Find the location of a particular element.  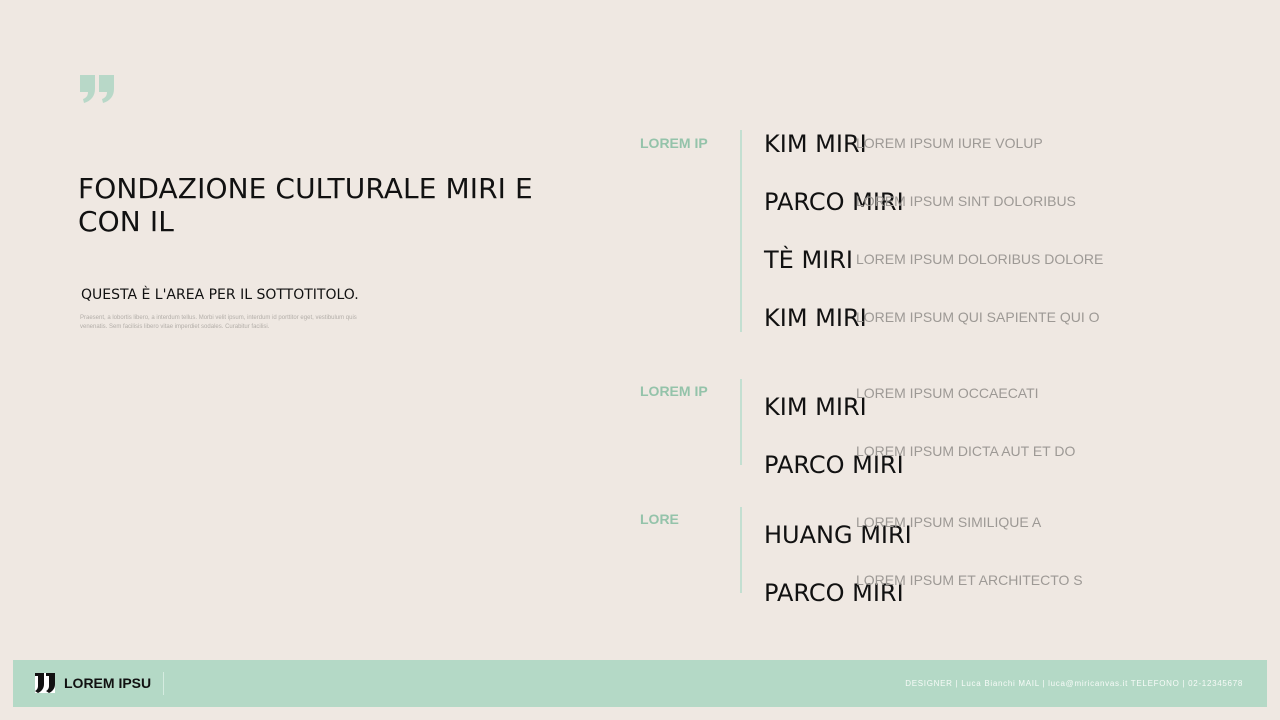

item-description: LOREM IPSUM IURE VOLUP is located at coordinates (949, 143).